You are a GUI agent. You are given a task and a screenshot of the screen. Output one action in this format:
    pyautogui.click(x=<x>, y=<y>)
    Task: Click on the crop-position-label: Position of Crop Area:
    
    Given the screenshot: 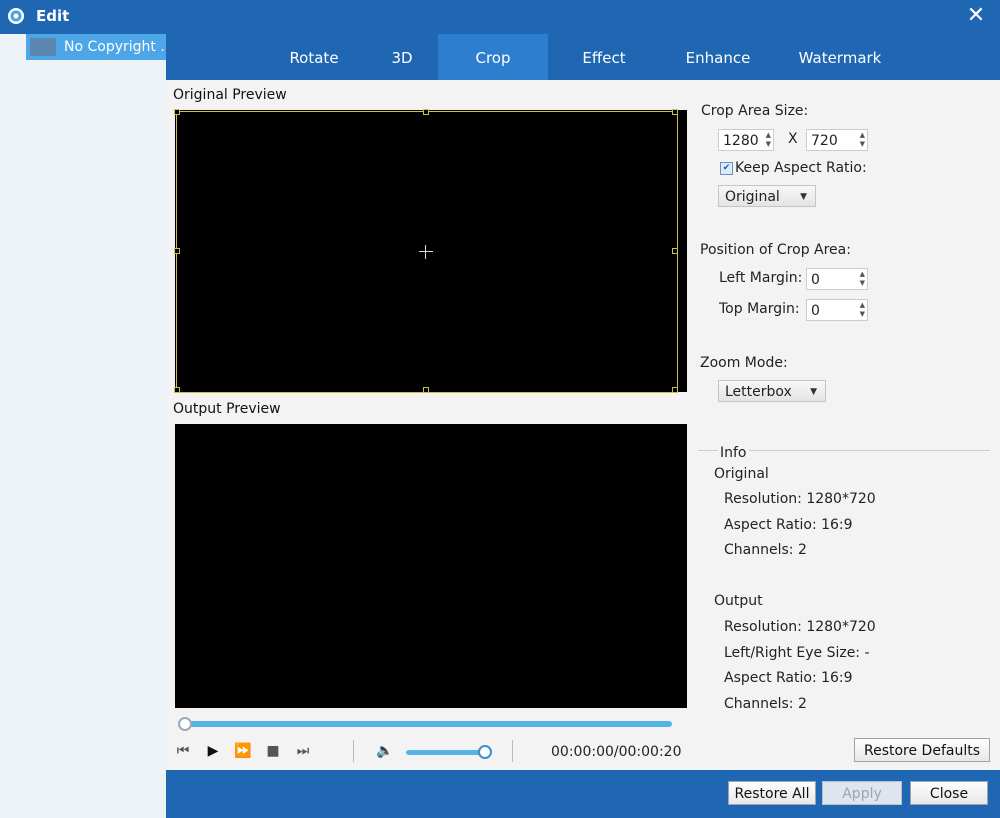 What is the action you would take?
    pyautogui.click(x=775, y=250)
    